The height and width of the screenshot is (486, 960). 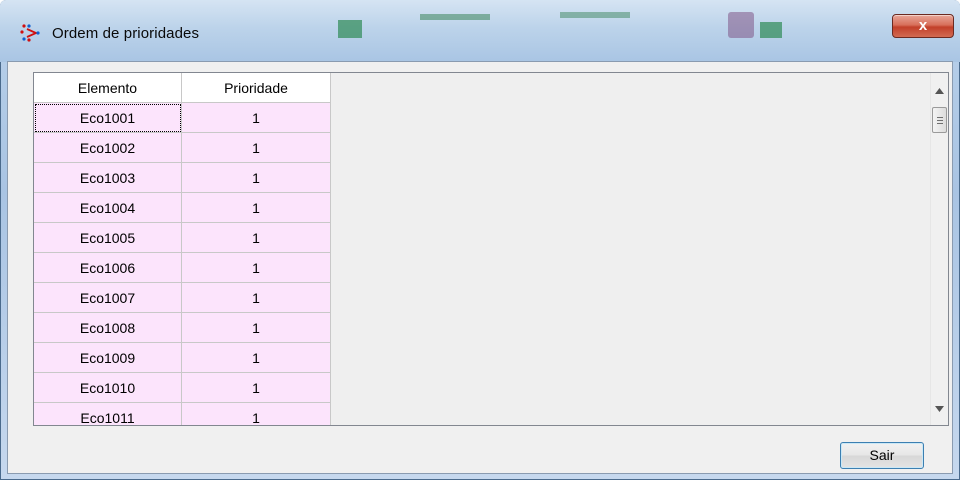 I want to click on table-row: Eco1006 1, so click(x=182, y=267).